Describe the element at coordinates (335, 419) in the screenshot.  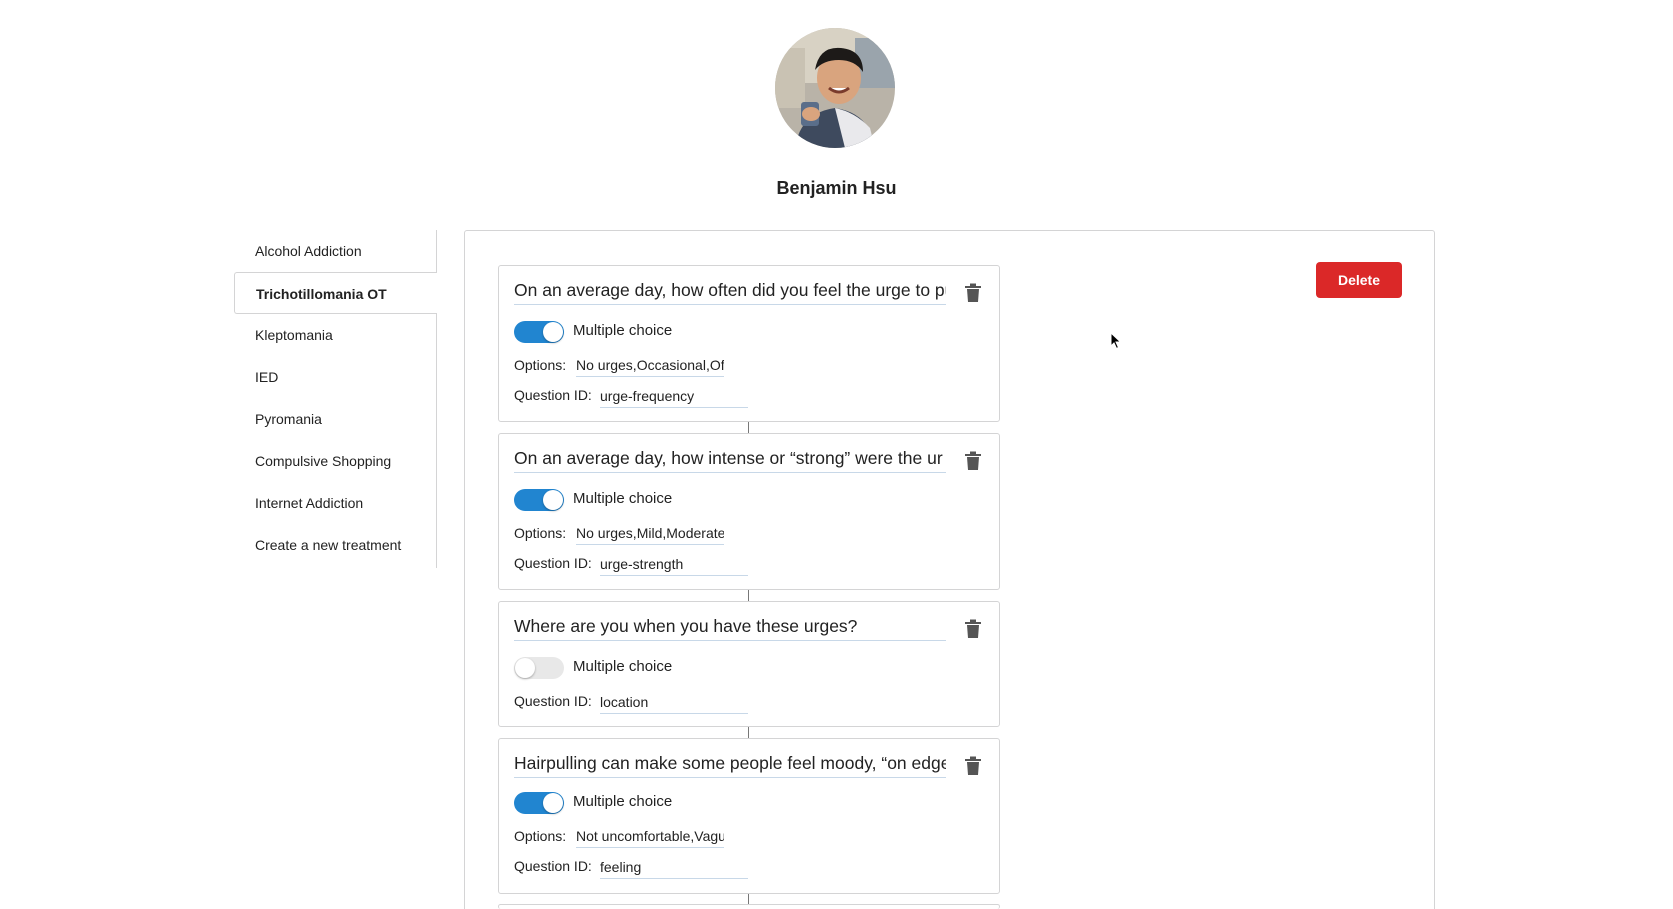
I see `sidebar-item-pyromania: Pyromania` at that location.